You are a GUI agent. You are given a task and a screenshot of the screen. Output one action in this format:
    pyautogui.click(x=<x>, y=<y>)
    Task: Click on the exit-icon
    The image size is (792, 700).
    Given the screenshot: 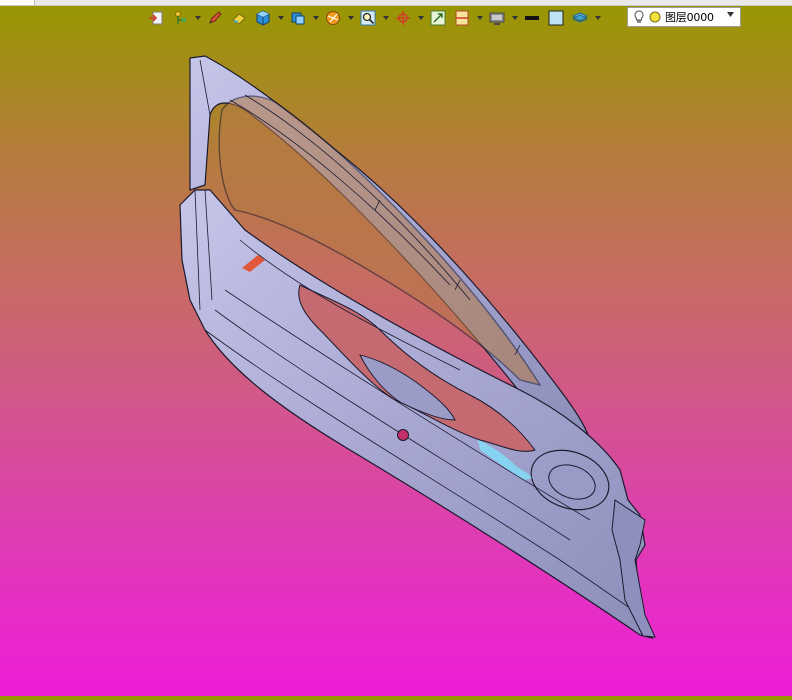 What is the action you would take?
    pyautogui.click(x=156, y=18)
    